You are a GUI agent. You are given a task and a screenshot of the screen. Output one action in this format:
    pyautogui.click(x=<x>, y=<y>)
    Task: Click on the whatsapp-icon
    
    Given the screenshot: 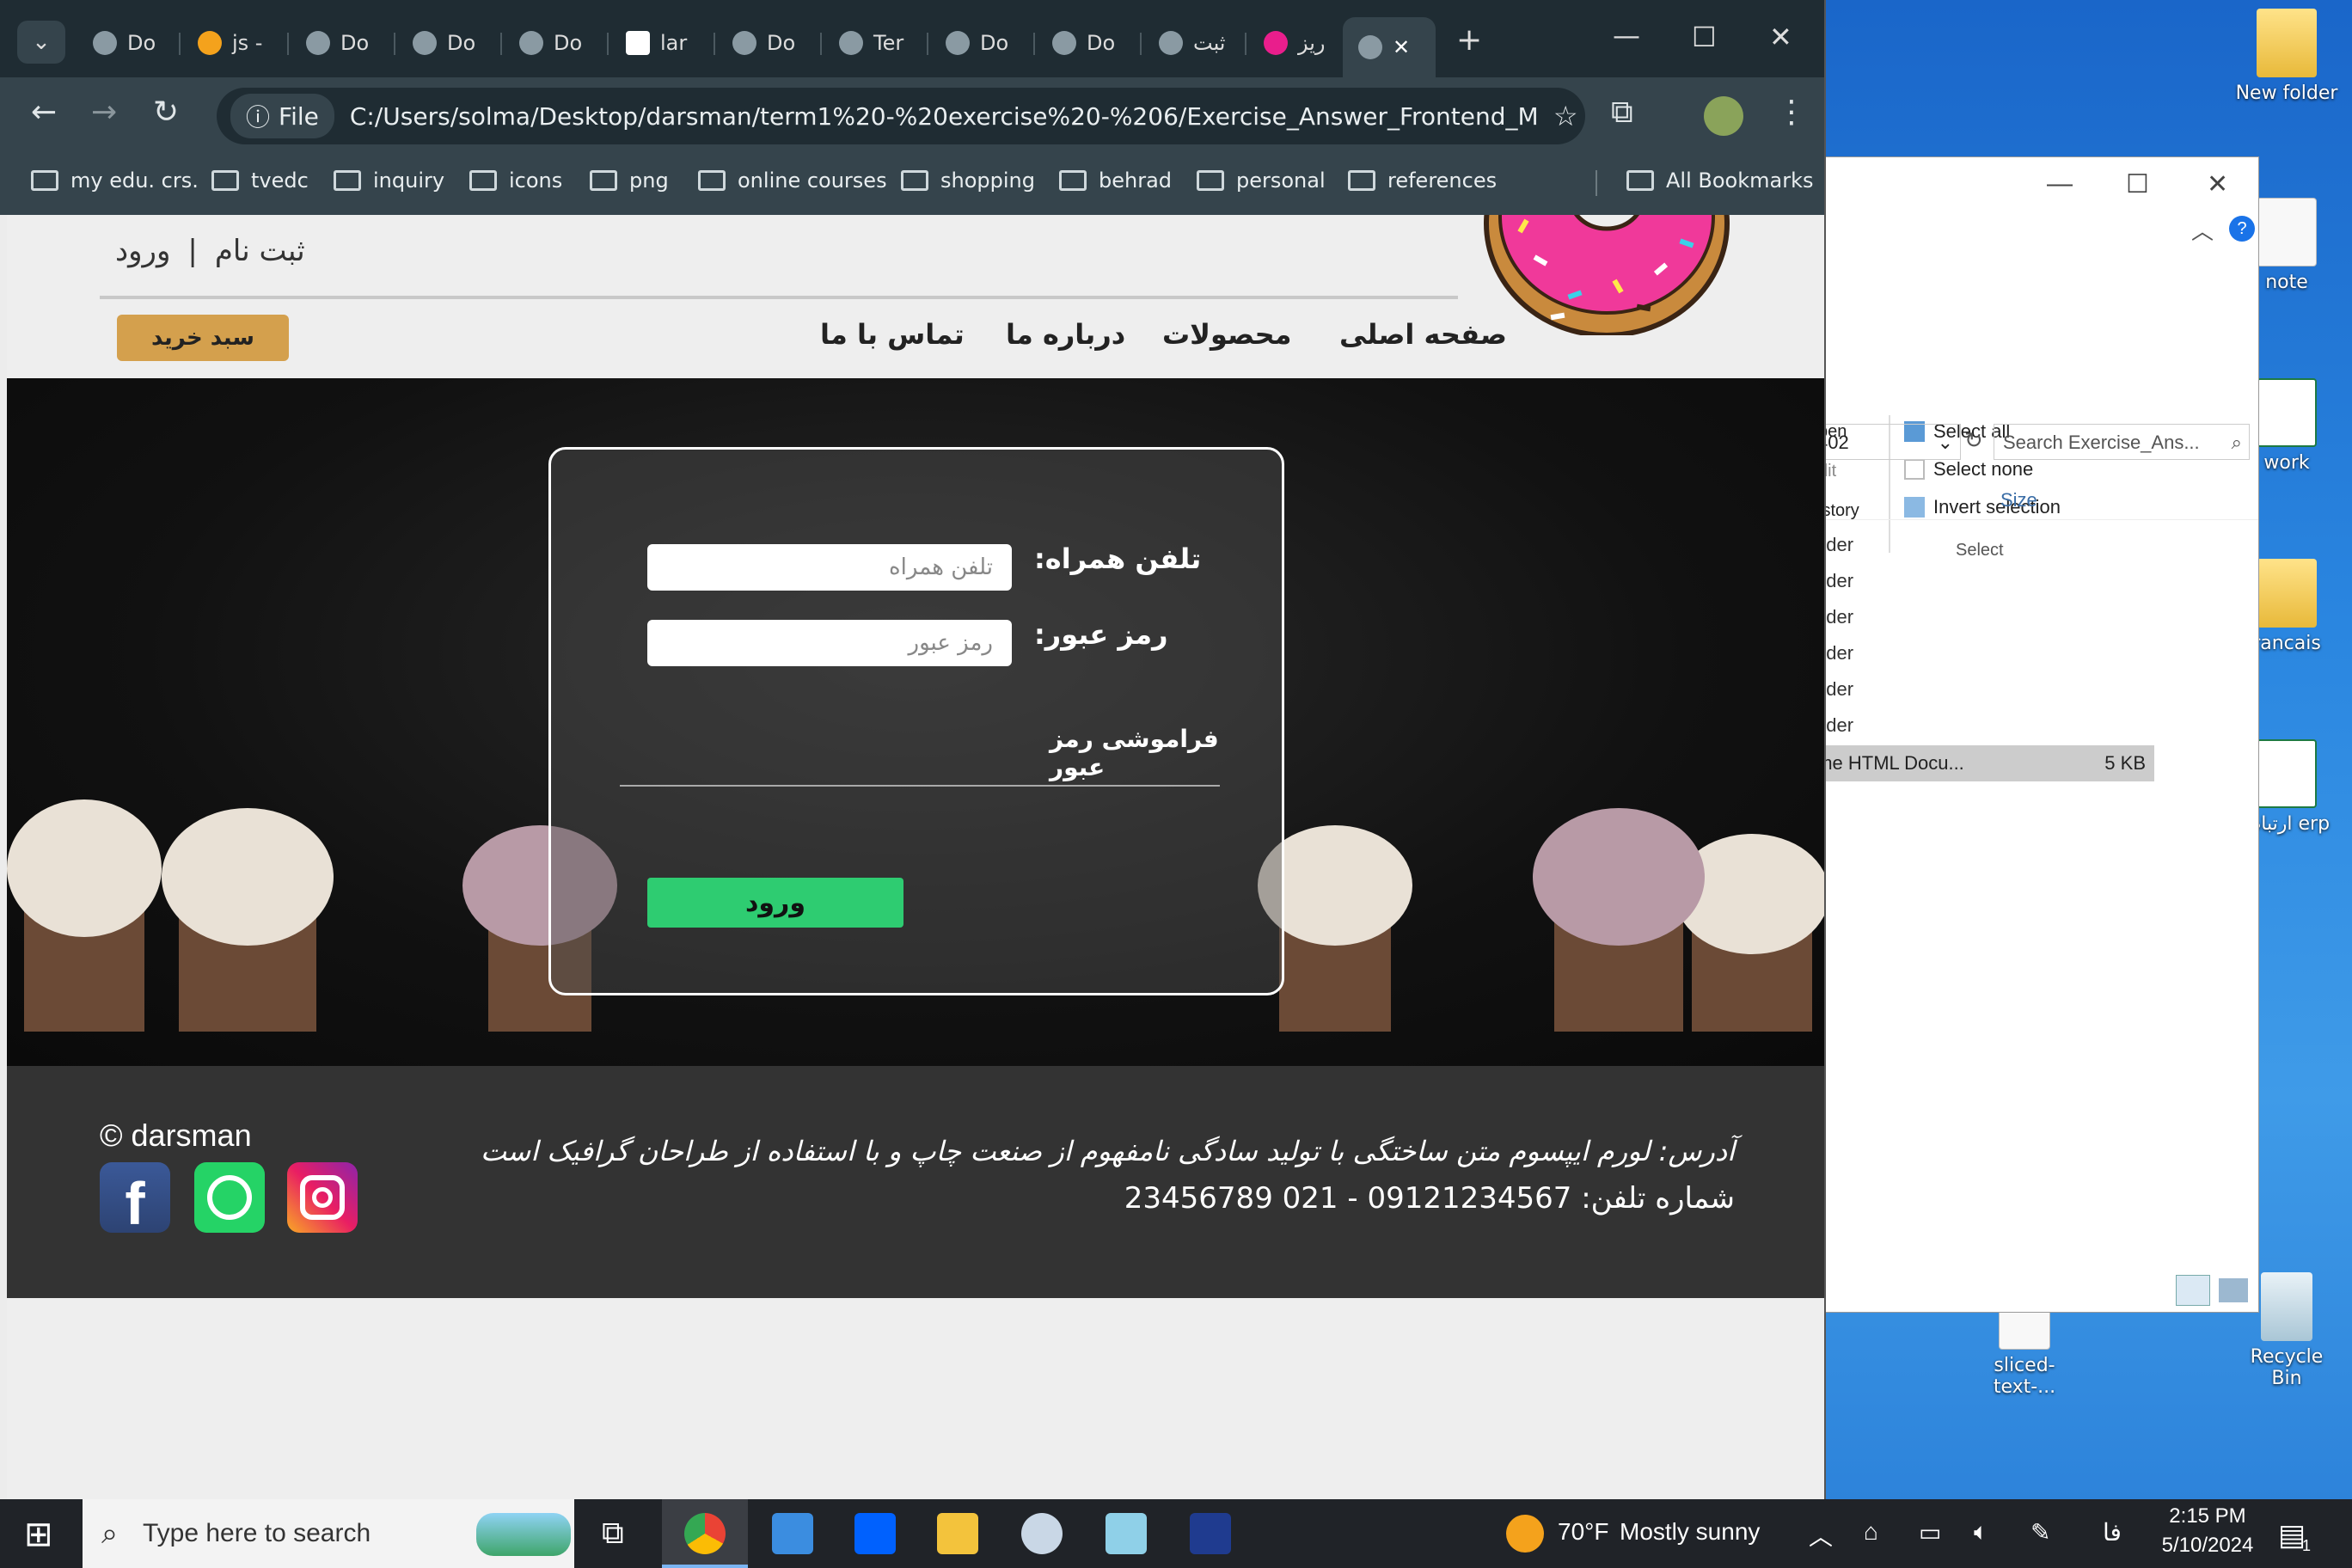 What is the action you would take?
    pyautogui.click(x=229, y=1197)
    